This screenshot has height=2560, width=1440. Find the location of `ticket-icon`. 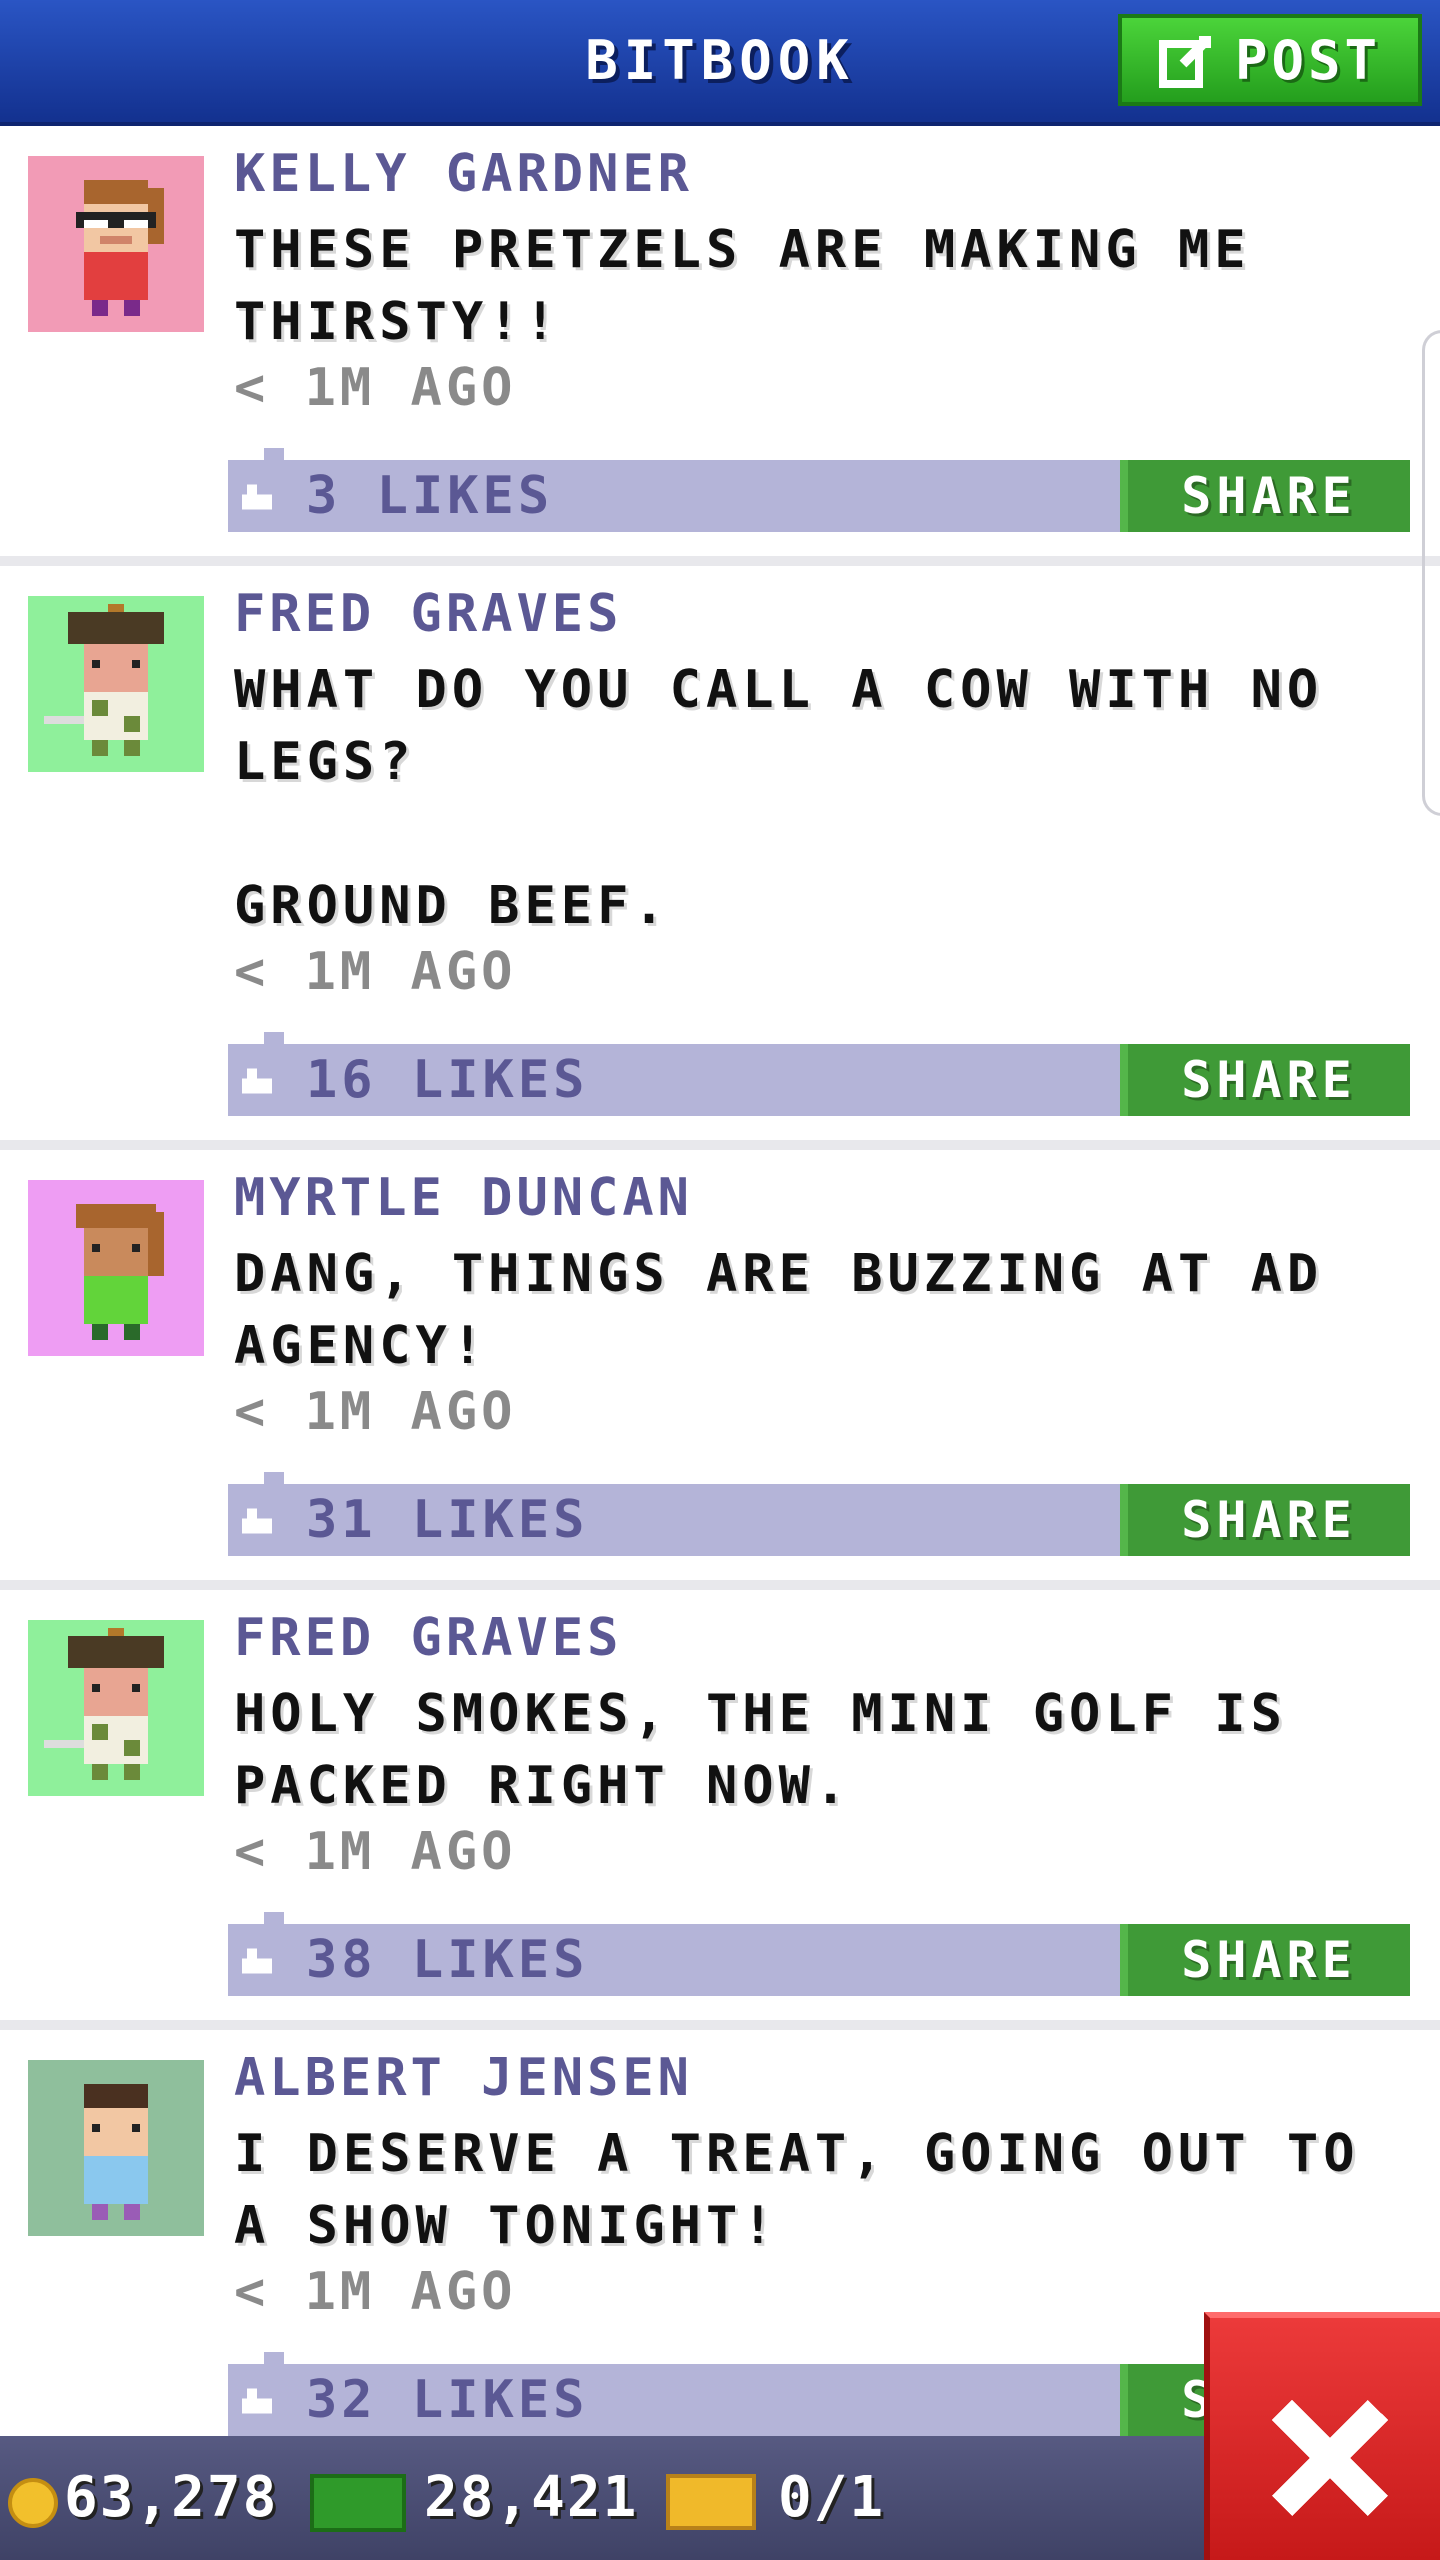

ticket-icon is located at coordinates (711, 2502).